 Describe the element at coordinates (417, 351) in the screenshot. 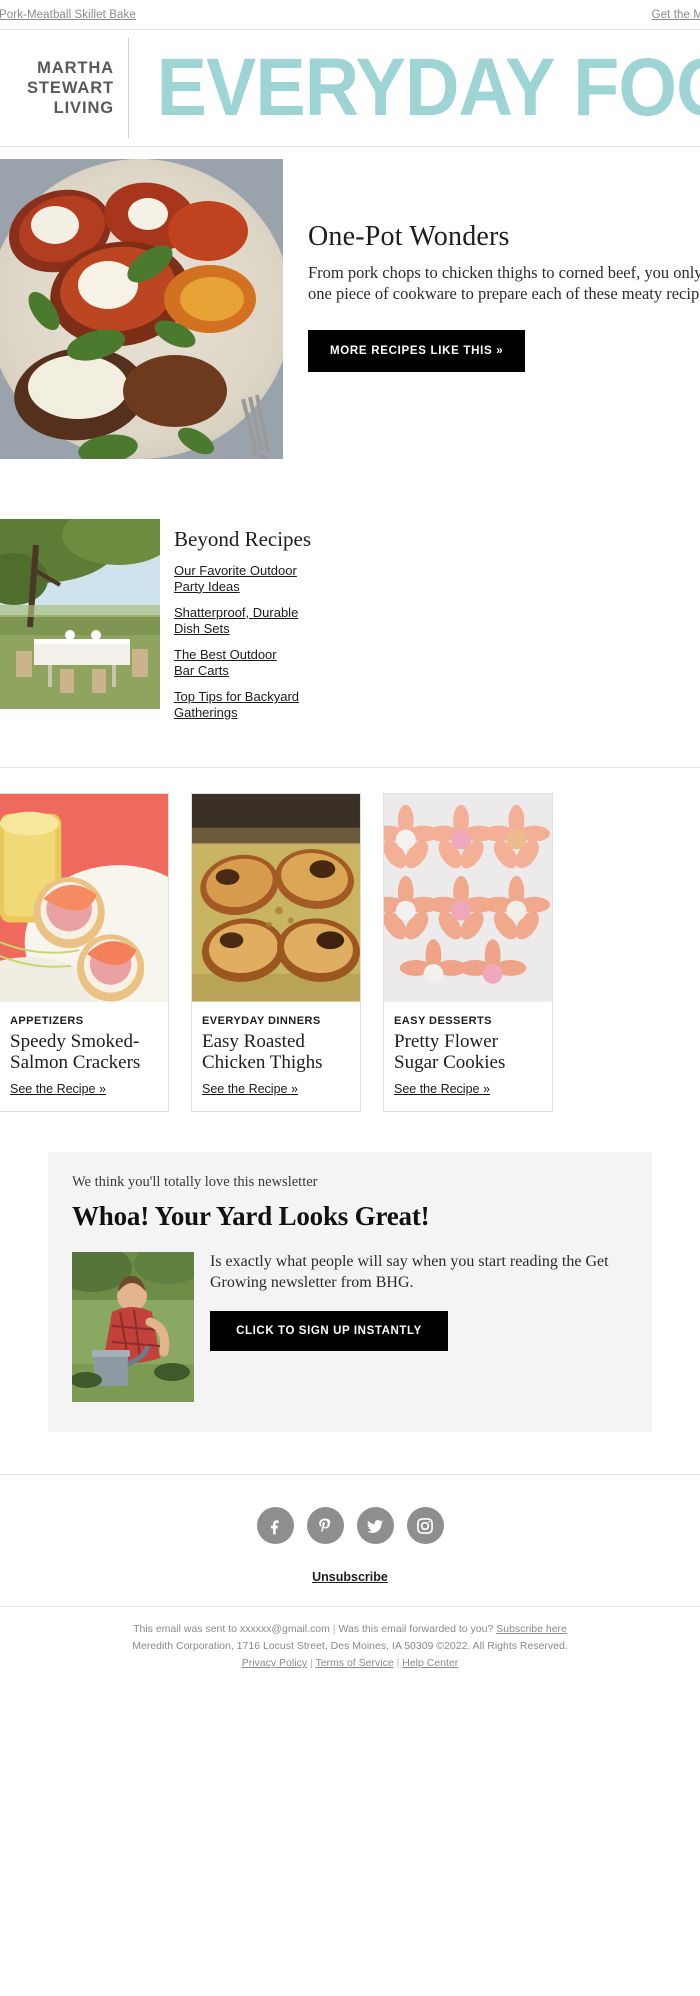

I see `hero-cta-button: MORE RECIPES LIKE THIS »` at that location.